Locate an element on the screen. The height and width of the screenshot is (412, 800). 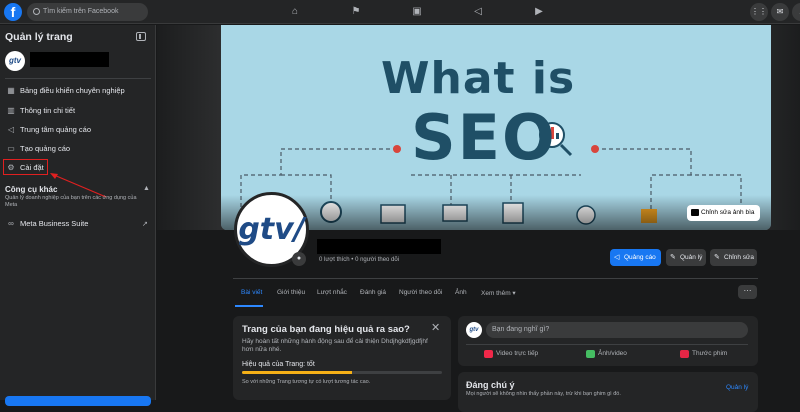
live-video-button: Video trực tiếp is located at coordinates (511, 354).